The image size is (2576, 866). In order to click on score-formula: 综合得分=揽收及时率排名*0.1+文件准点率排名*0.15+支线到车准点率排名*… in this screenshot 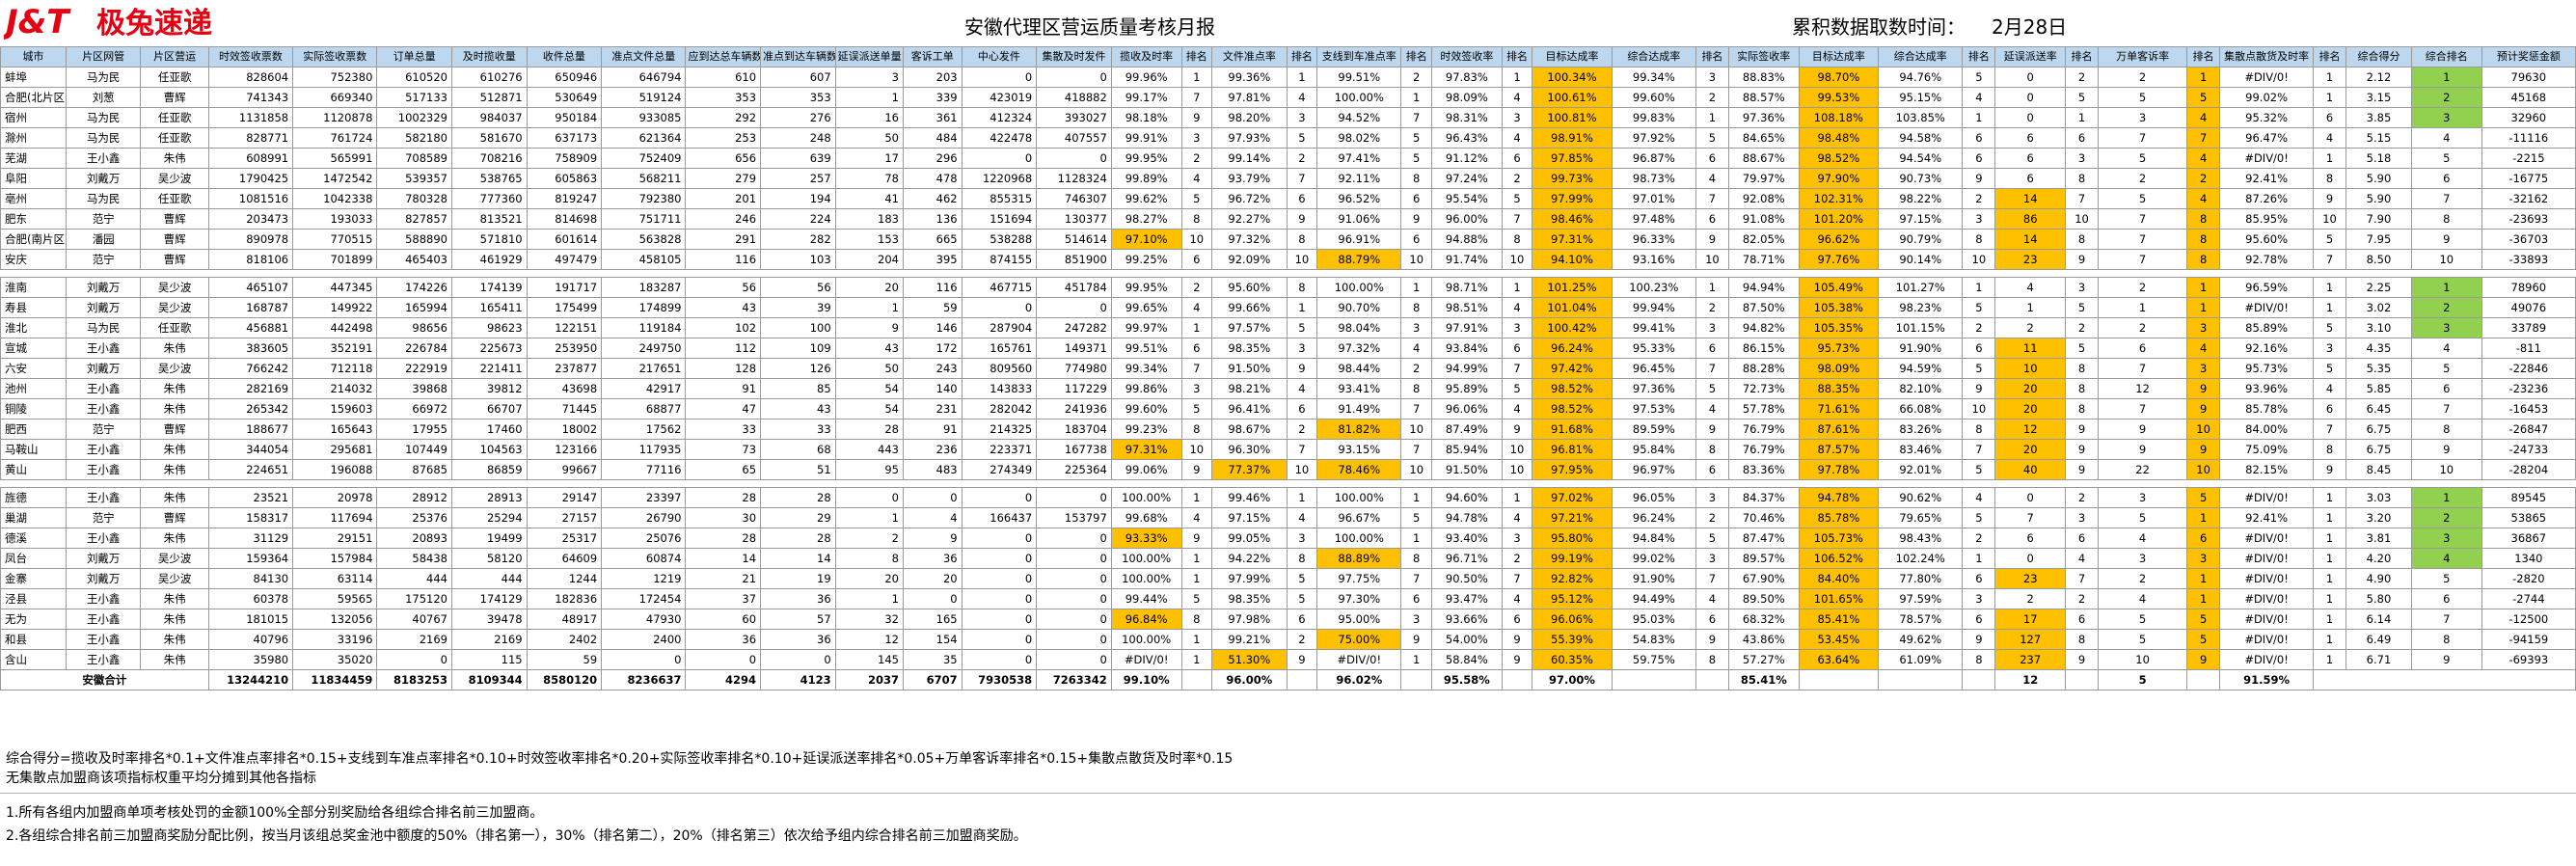, I will do `click(620, 759)`.